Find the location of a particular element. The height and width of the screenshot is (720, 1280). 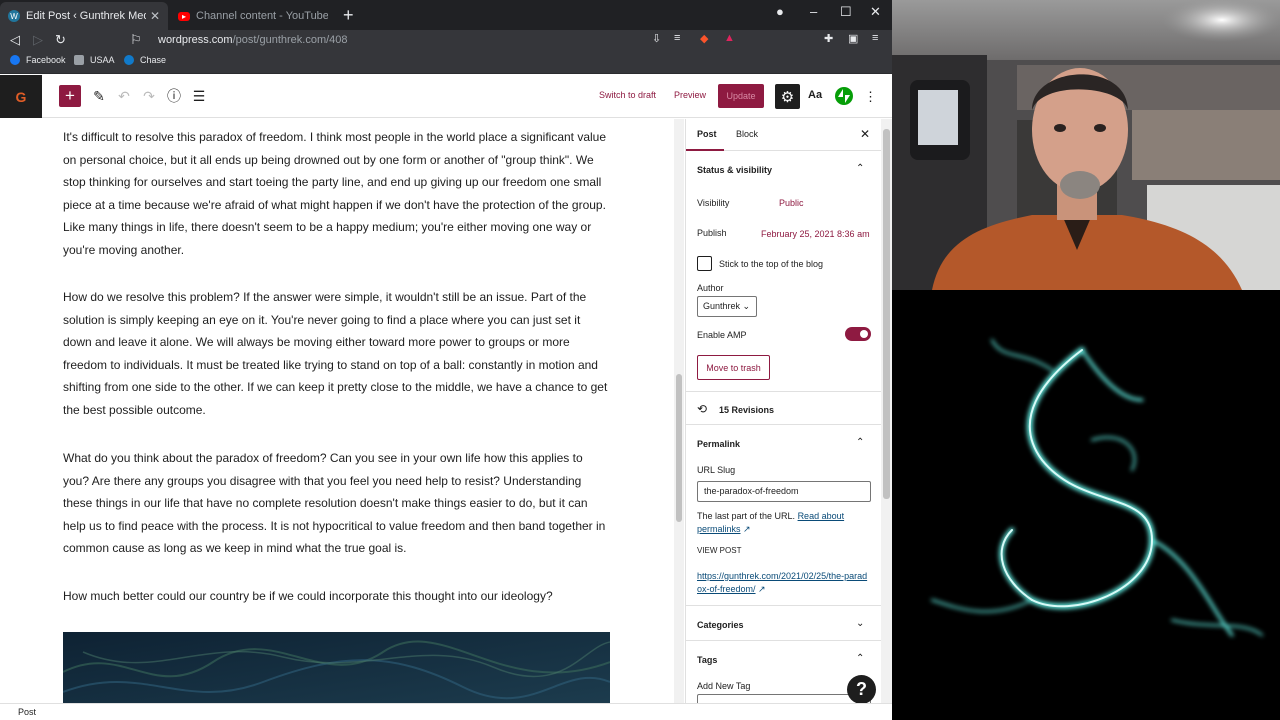

bookmark-label: Chase is located at coordinates (153, 60).